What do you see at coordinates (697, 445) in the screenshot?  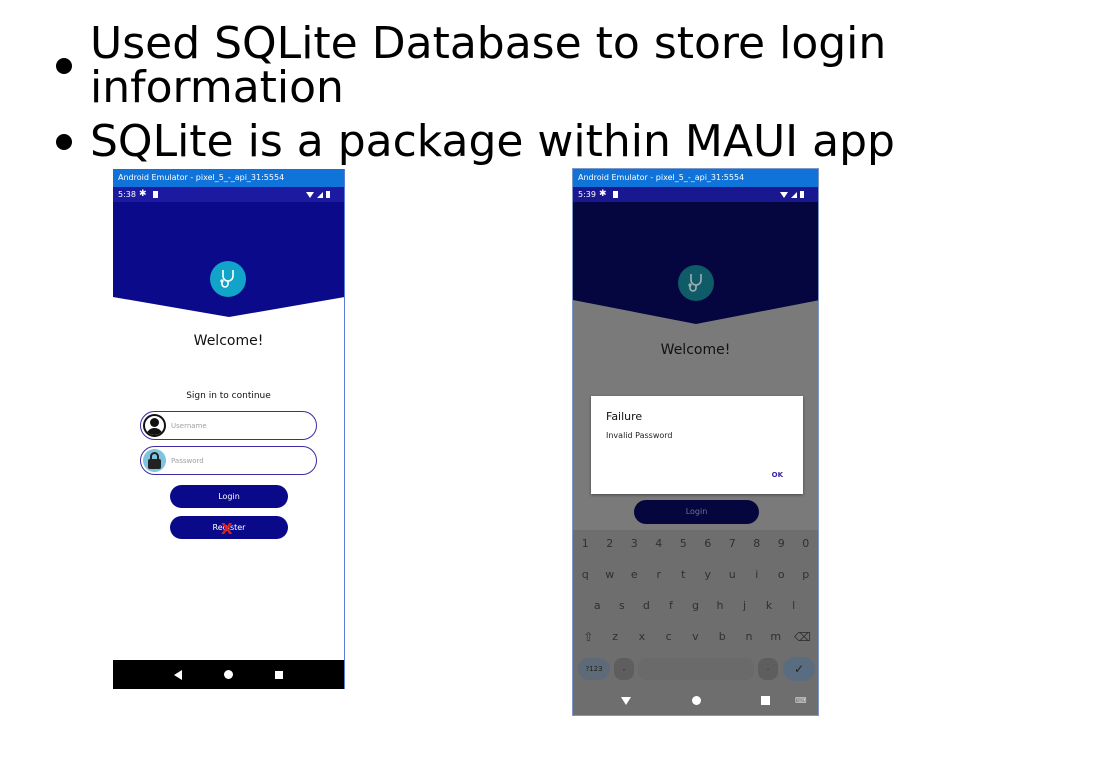 I see `failure-dialog: Failure Invalid Password OK` at bounding box center [697, 445].